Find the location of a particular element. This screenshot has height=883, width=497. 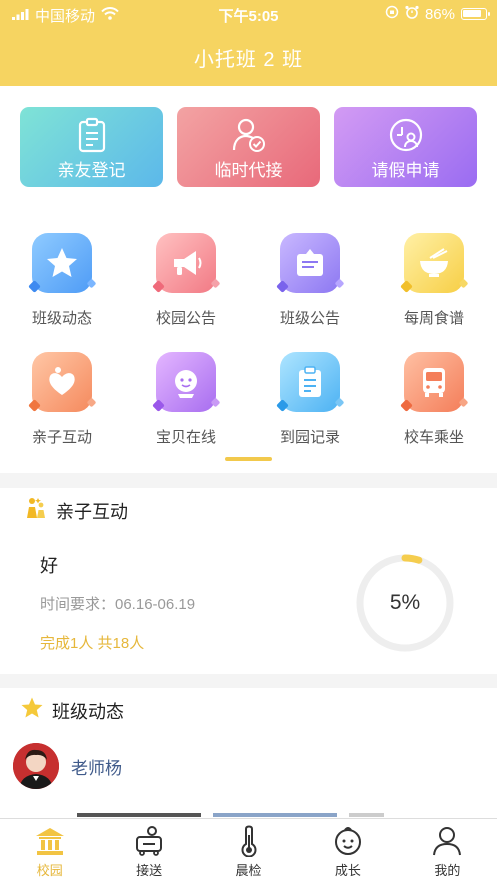

progress-label: 5% is located at coordinates (405, 602).